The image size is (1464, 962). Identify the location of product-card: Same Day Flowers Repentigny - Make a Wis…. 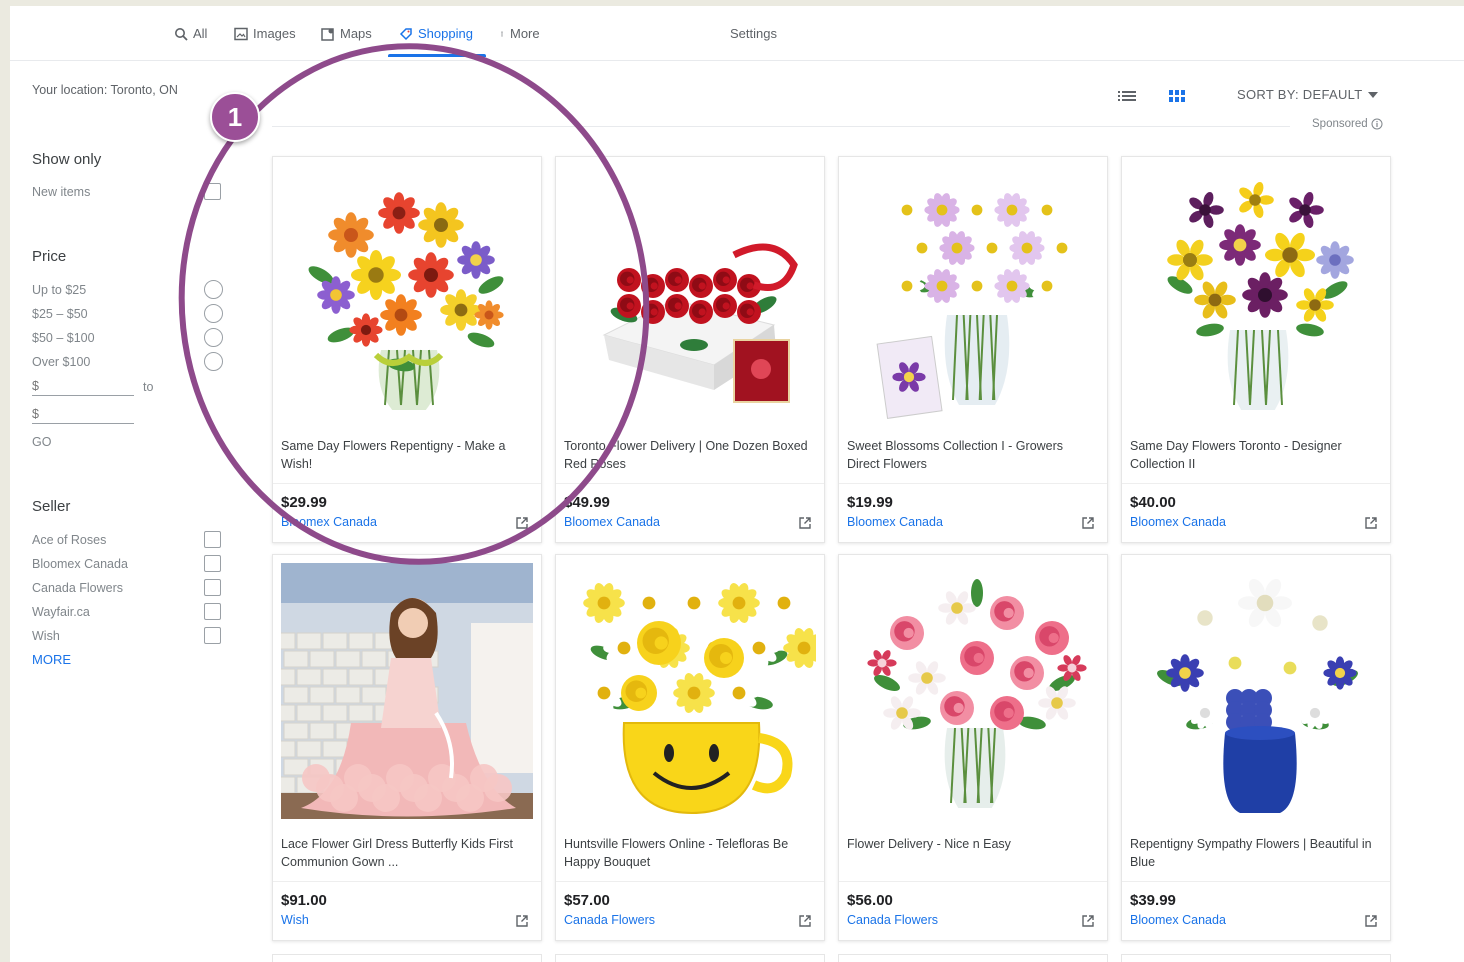
(407, 349).